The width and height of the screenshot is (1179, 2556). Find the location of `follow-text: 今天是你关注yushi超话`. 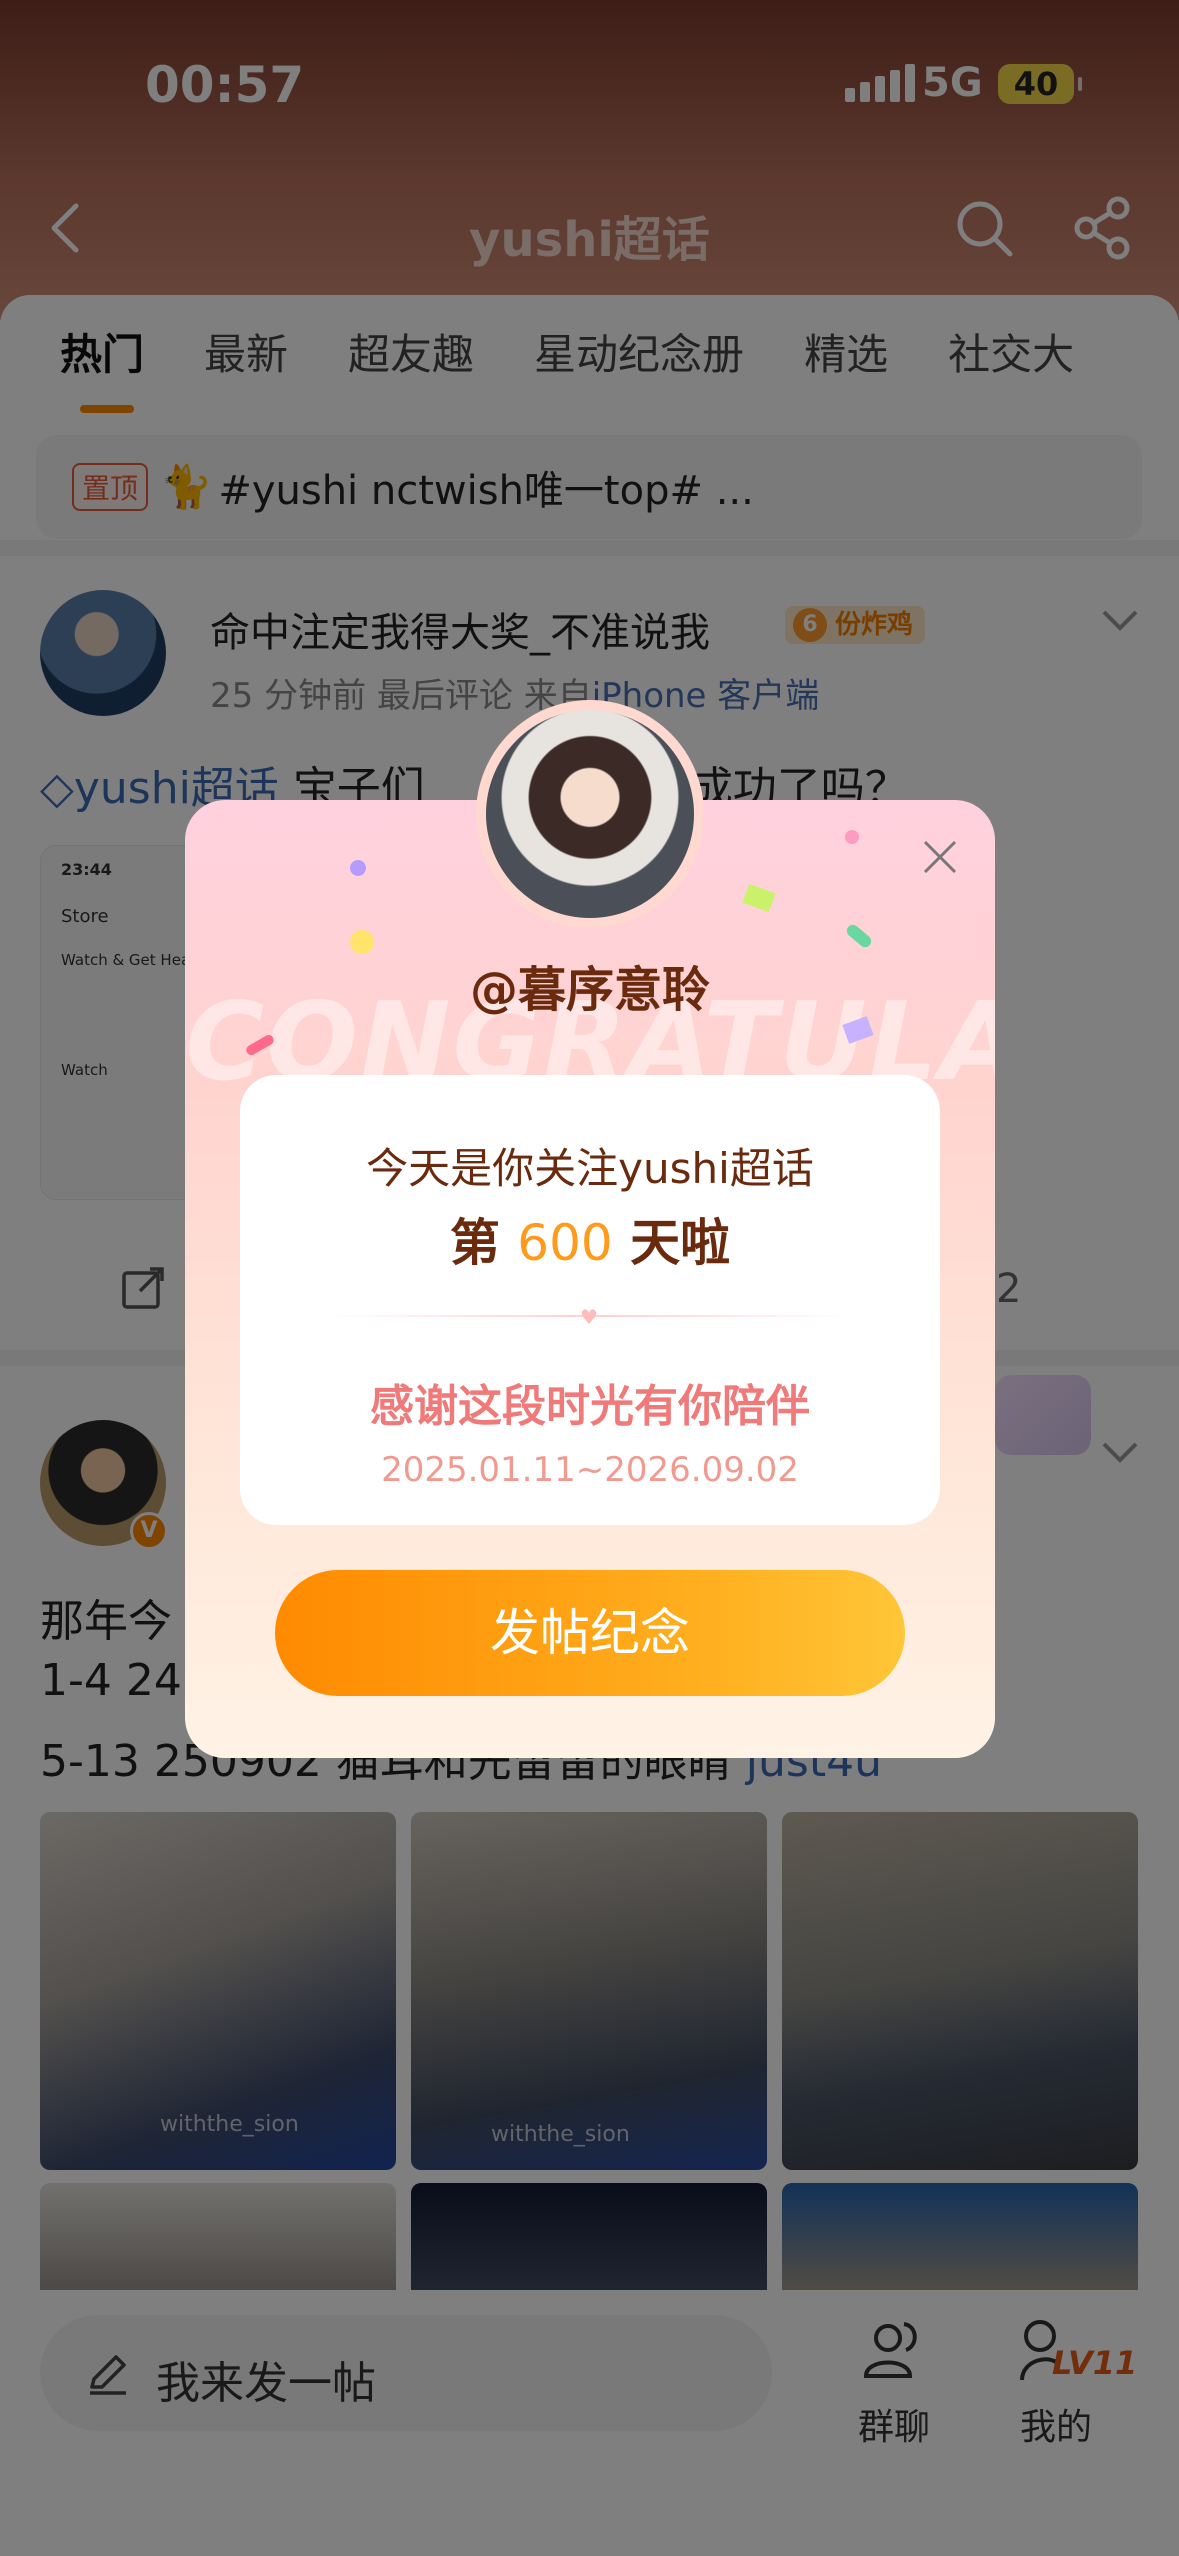

follow-text: 今天是你关注yushi超话 is located at coordinates (590, 1168).